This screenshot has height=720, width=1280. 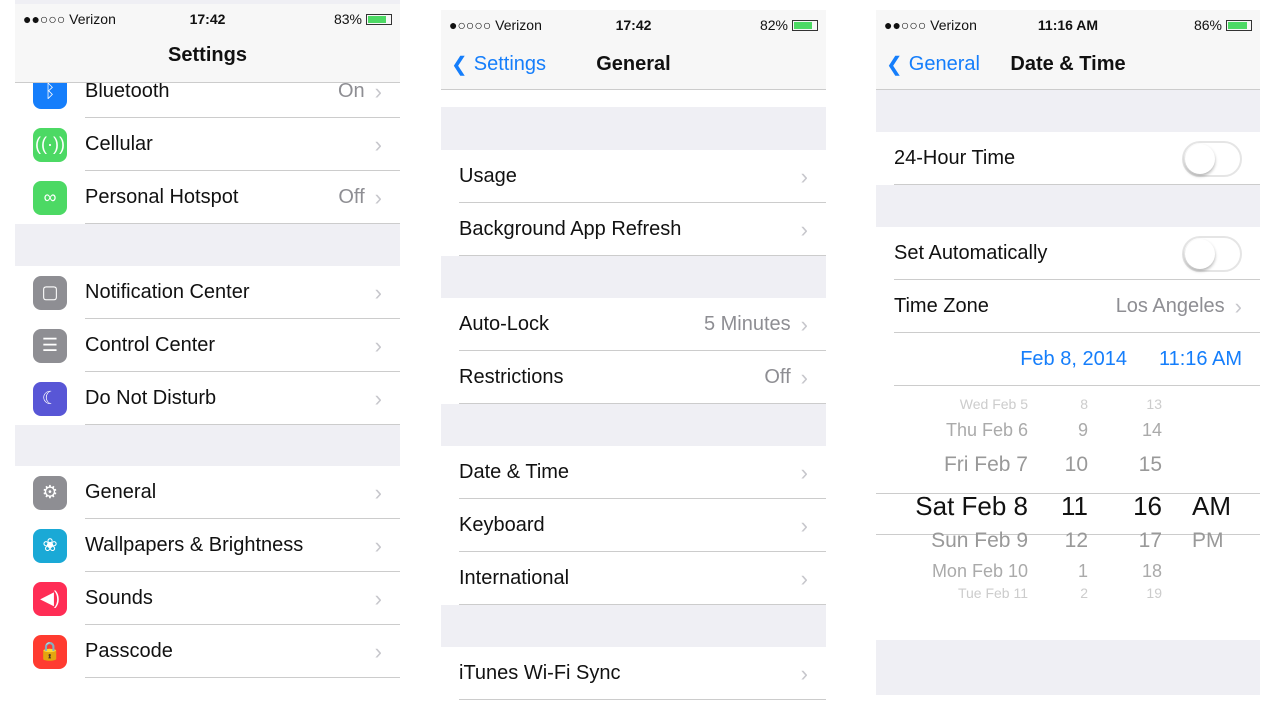 What do you see at coordinates (1084, 593) in the screenshot?
I see `picker-hour: 2` at bounding box center [1084, 593].